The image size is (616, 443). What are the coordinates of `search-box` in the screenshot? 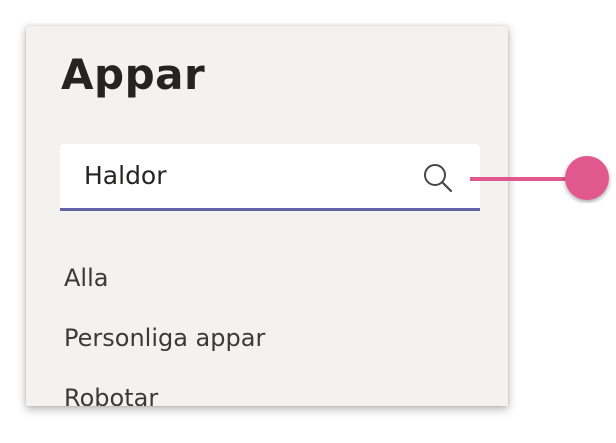 It's located at (270, 177).